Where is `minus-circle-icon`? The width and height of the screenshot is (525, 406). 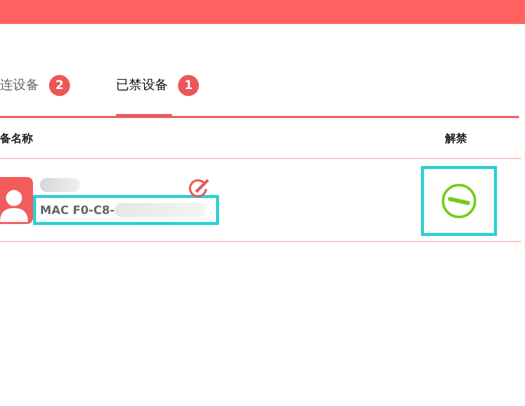
minus-circle-icon is located at coordinates (459, 201).